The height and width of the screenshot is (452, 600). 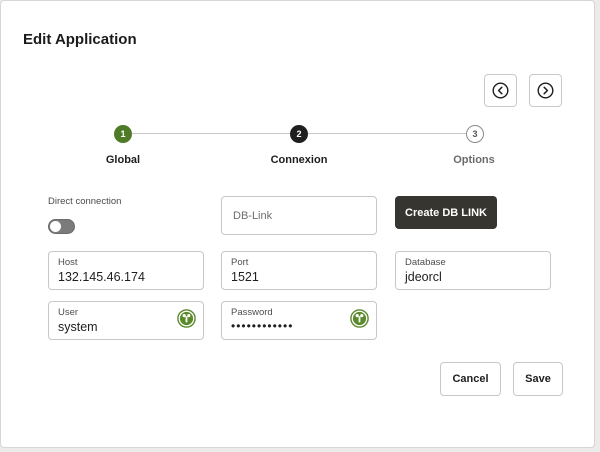 What do you see at coordinates (299, 270) in the screenshot?
I see `port-field: Port 1521` at bounding box center [299, 270].